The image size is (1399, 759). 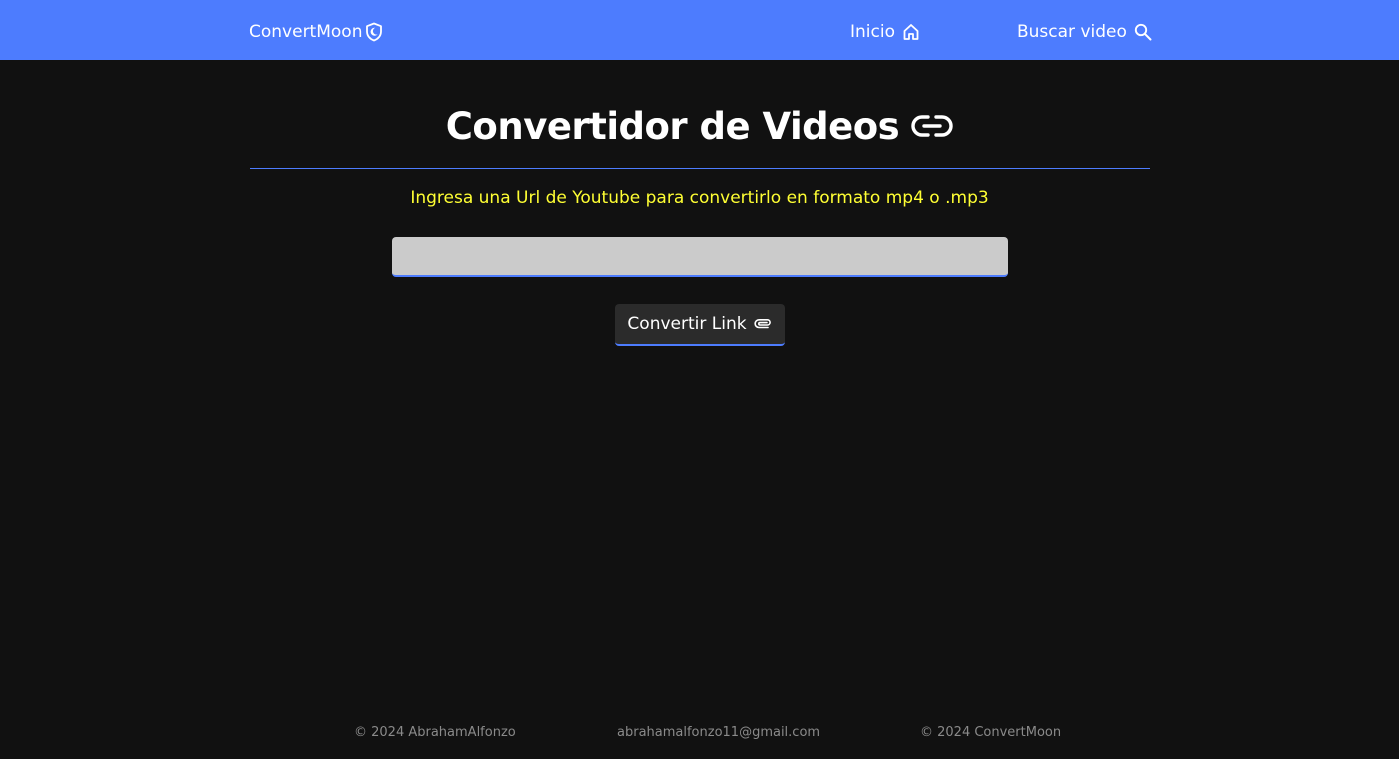 What do you see at coordinates (374, 32) in the screenshot?
I see `shield-moon-icon` at bounding box center [374, 32].